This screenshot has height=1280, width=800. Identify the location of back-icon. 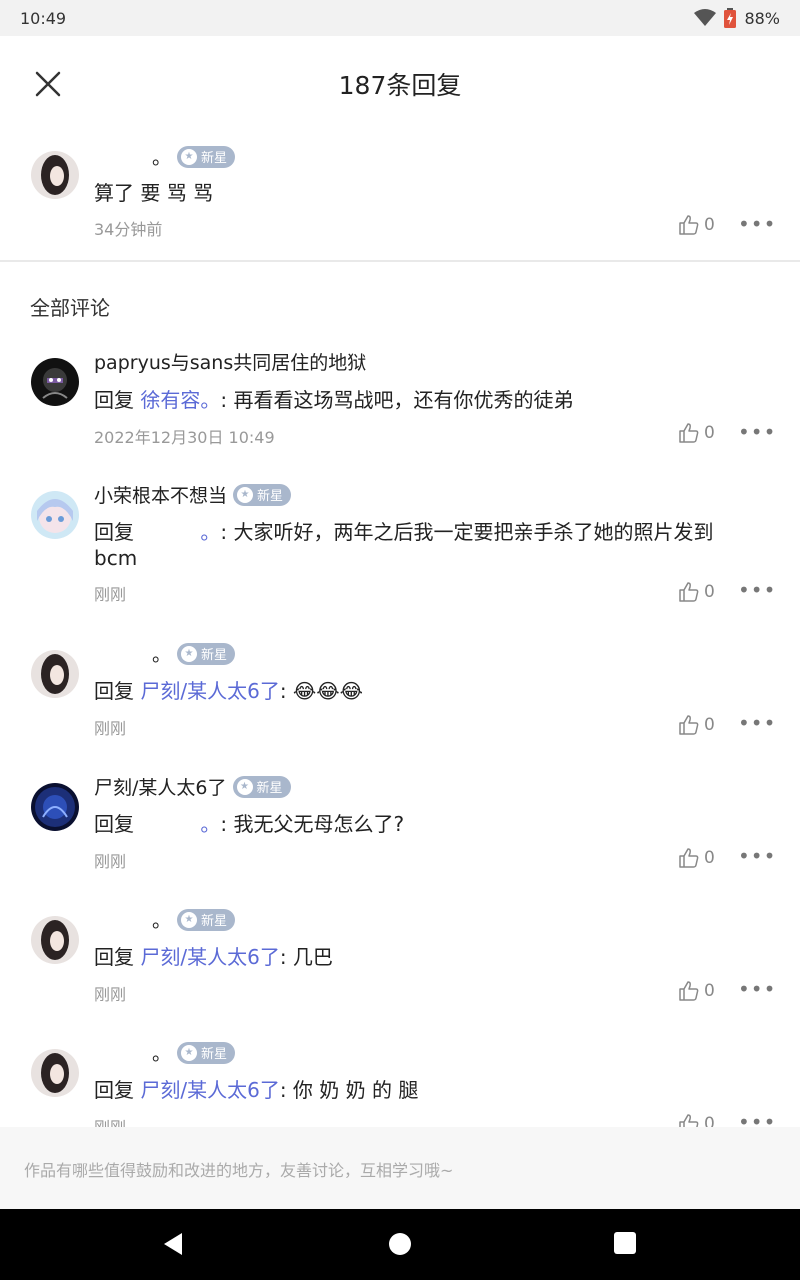
(173, 1244).